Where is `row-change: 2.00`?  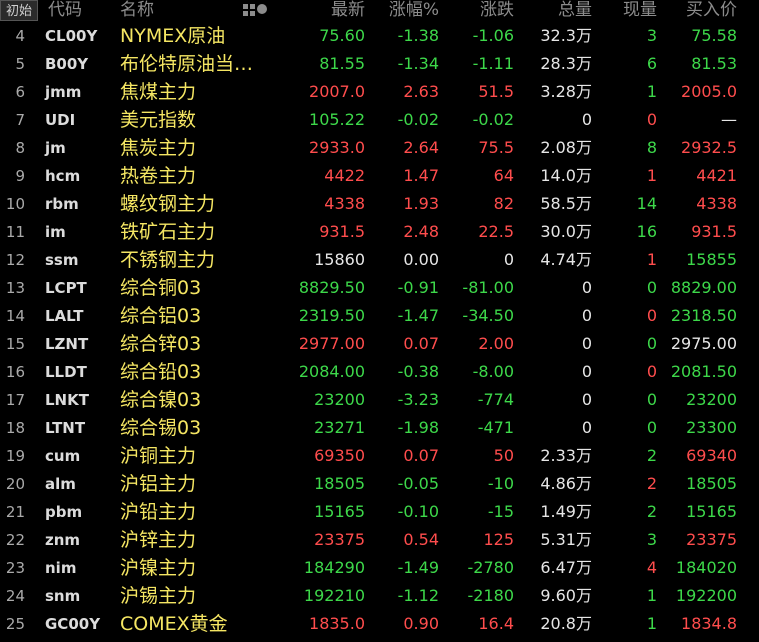 row-change: 2.00 is located at coordinates (496, 343).